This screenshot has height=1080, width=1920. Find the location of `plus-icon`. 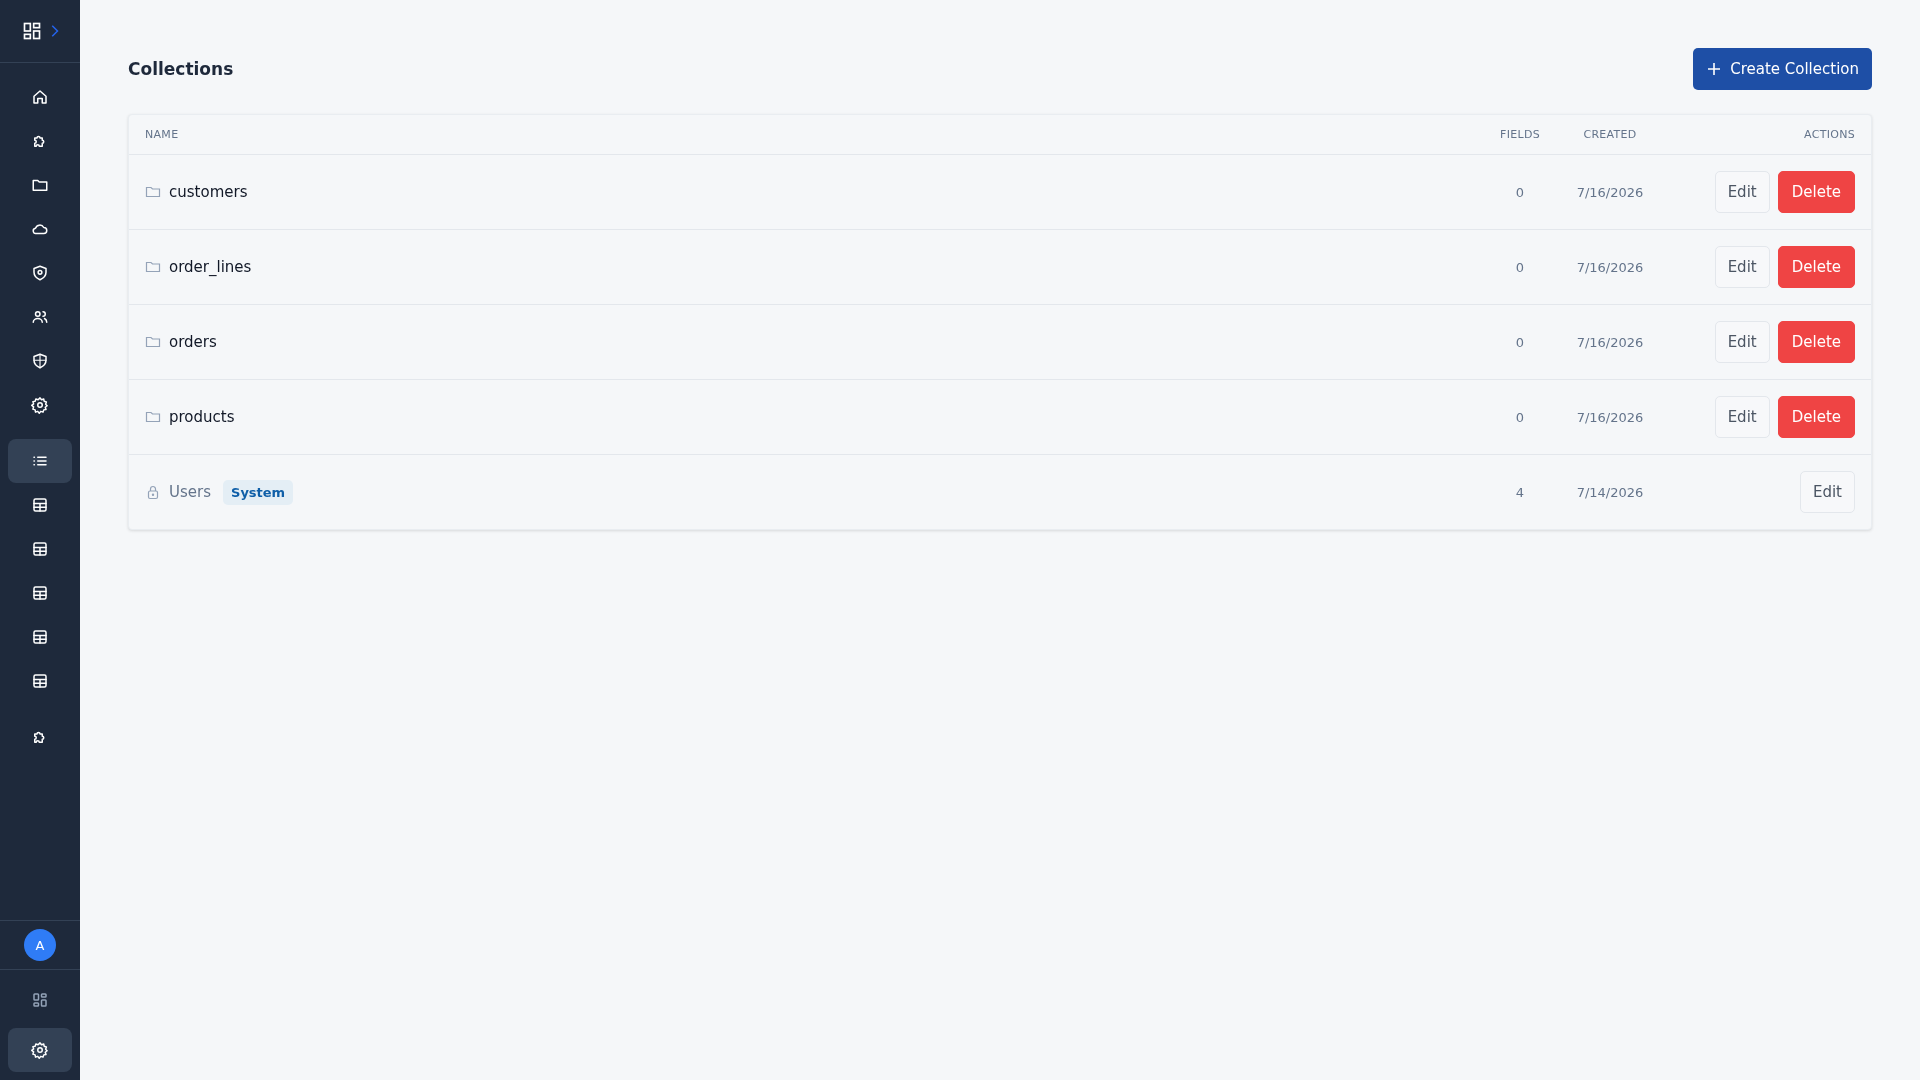

plus-icon is located at coordinates (1714, 69).